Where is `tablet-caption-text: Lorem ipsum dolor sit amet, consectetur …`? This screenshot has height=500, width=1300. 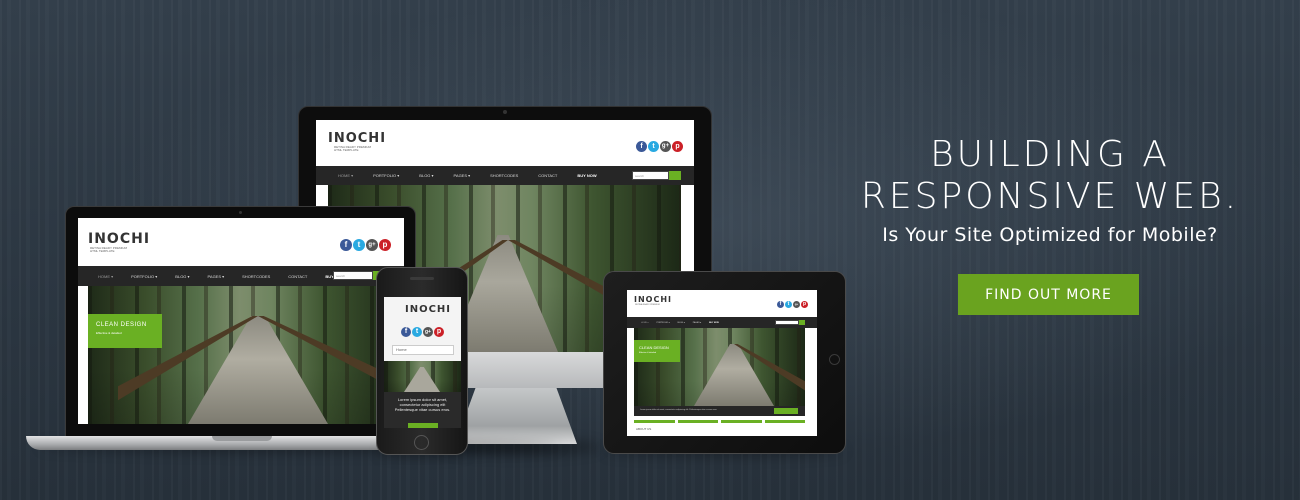 tablet-caption-text: Lorem ipsum dolor sit amet, consectetur … is located at coordinates (679, 410).